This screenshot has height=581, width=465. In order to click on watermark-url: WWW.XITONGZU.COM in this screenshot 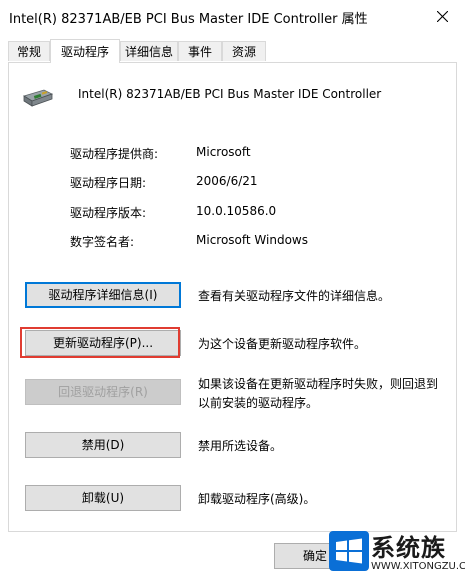, I will do `click(418, 566)`.